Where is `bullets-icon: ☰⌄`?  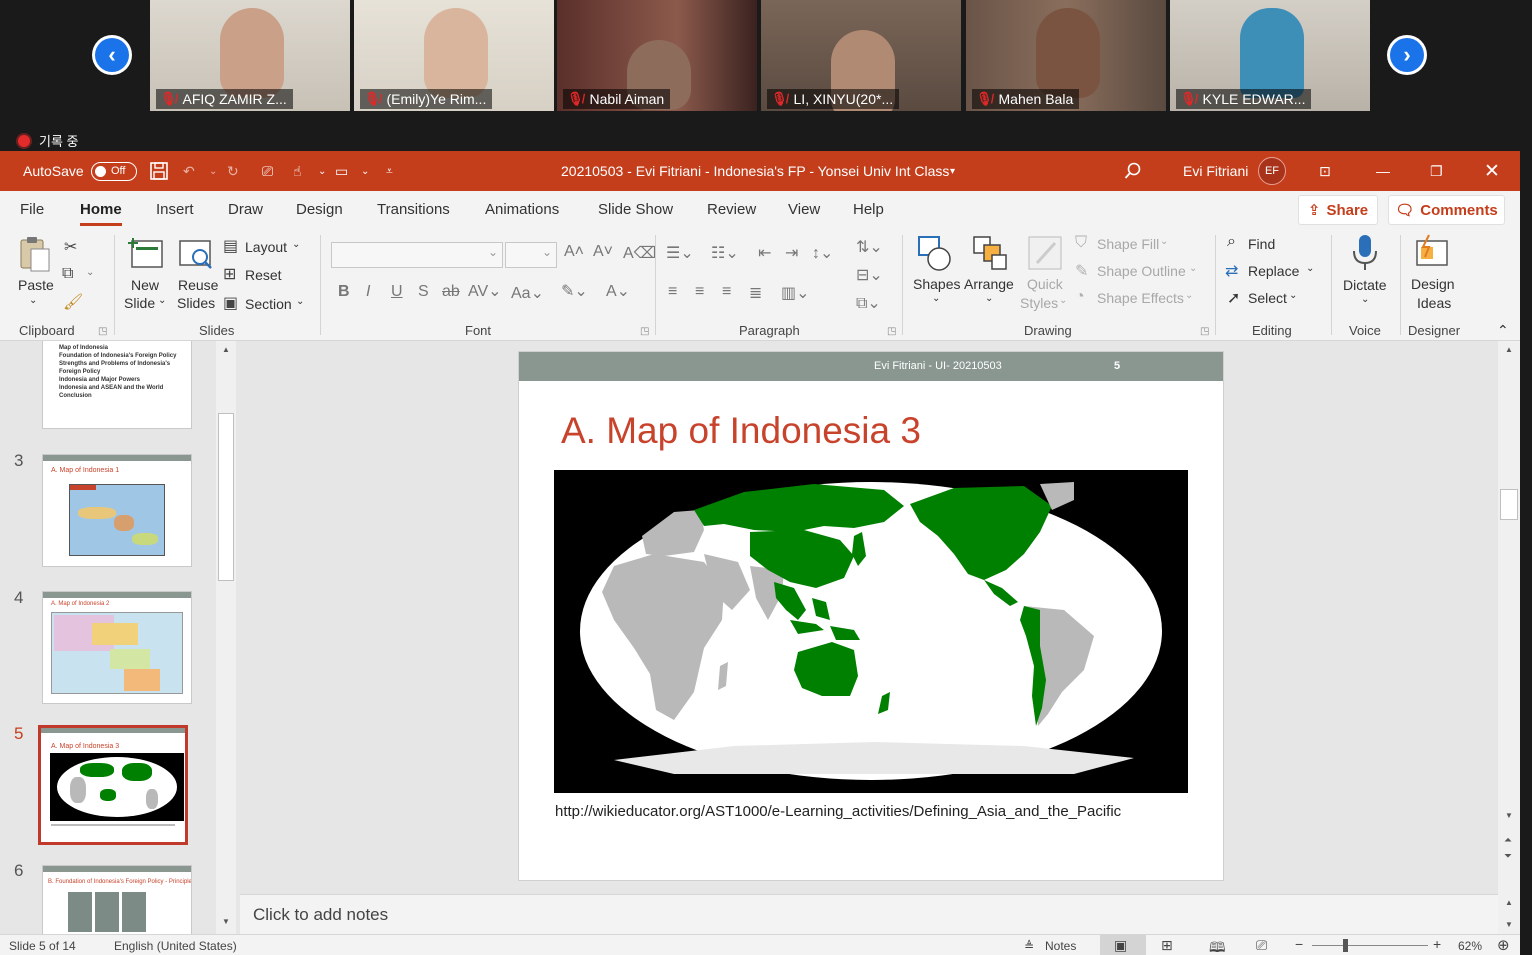
bullets-icon: ☰⌄ is located at coordinates (680, 253).